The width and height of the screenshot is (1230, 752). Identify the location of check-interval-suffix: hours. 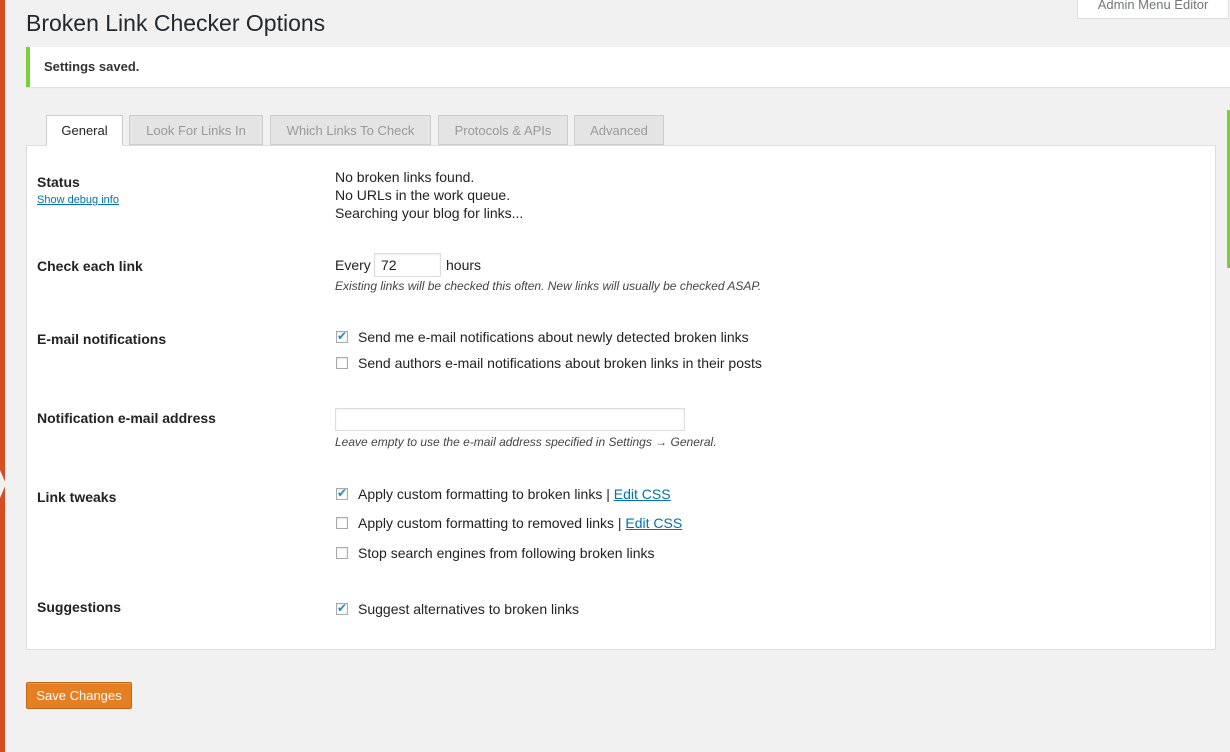
(464, 265).